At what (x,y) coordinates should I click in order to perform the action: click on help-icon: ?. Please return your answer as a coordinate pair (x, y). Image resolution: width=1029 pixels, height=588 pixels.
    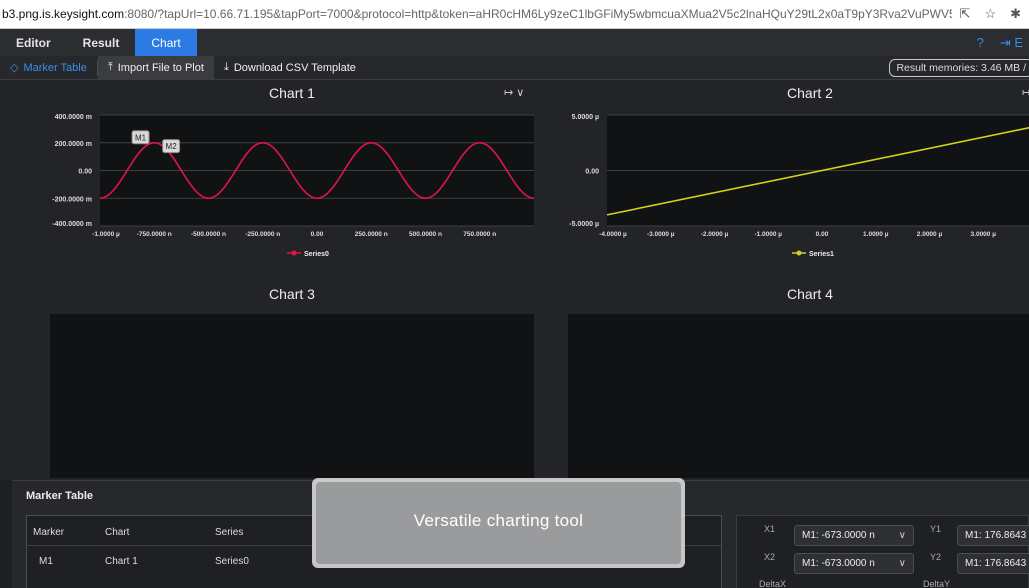
    Looking at the image, I should click on (980, 42).